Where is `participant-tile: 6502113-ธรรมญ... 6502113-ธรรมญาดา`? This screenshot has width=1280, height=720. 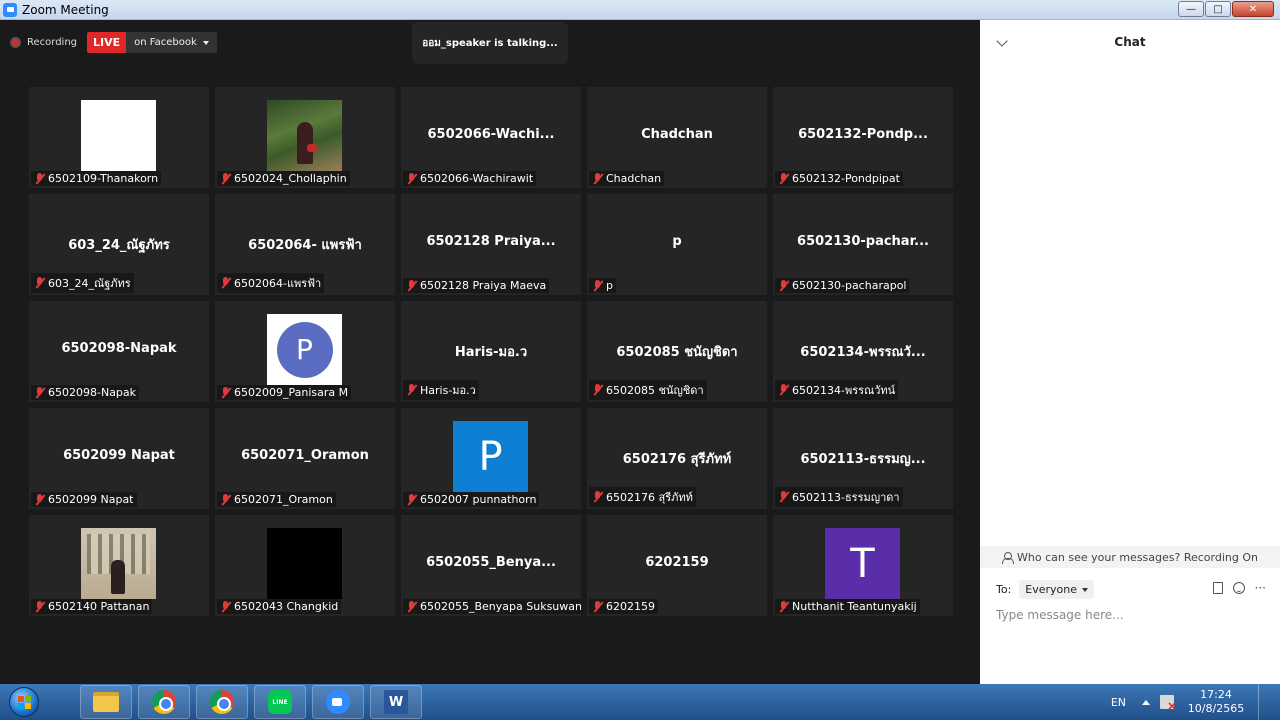 participant-tile: 6502113-ธรรมญ... 6502113-ธรรมญาดา is located at coordinates (863, 458).